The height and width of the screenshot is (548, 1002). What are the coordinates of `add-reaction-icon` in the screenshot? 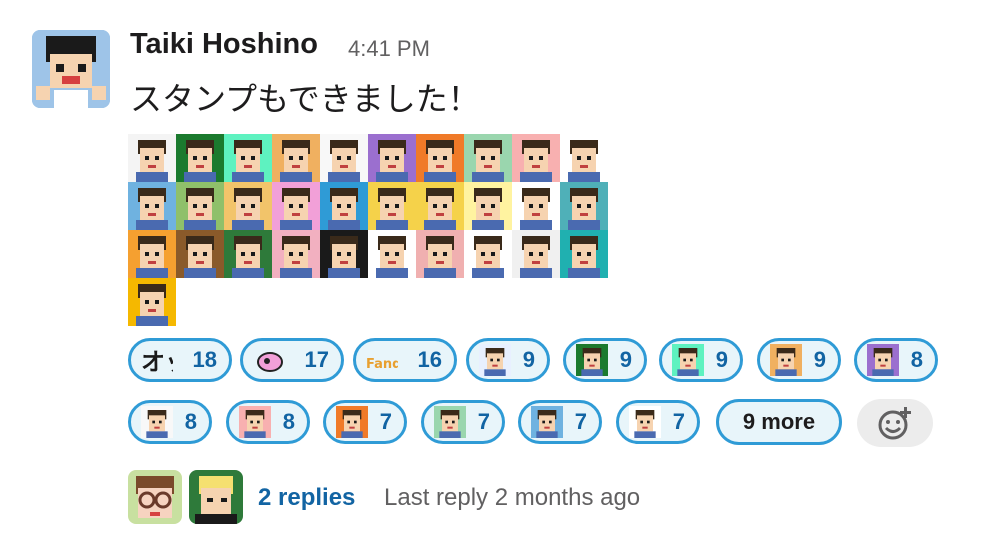 It's located at (894, 423).